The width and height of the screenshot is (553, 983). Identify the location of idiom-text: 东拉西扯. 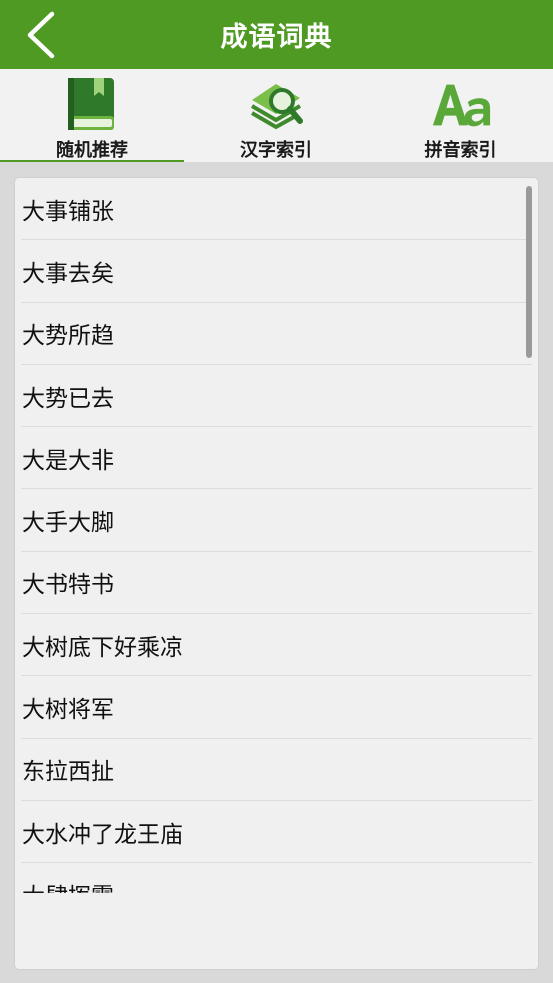
(68, 772).